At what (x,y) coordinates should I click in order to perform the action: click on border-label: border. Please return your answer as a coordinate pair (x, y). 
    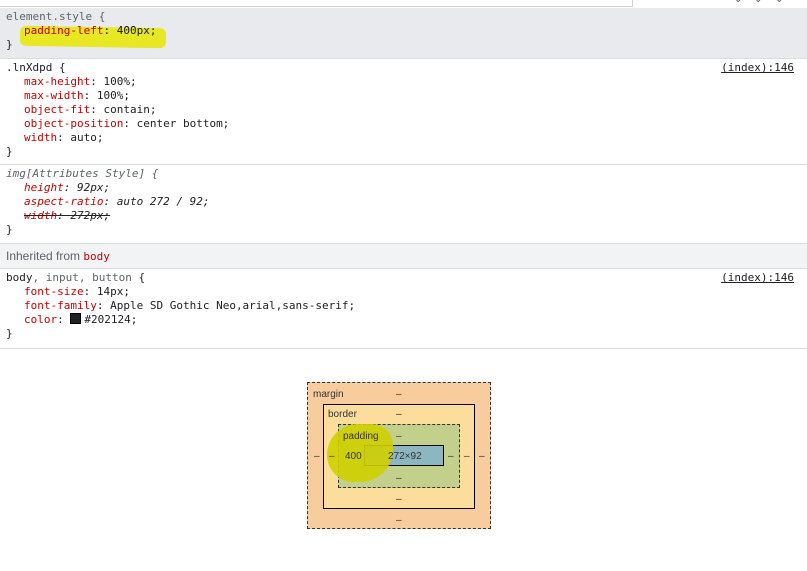
    Looking at the image, I should click on (342, 414).